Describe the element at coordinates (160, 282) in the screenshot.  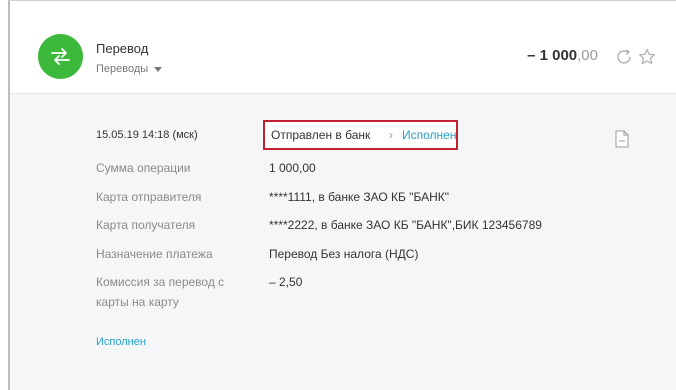
I see `row-label-commission-line1: Комиссия за перевод с` at that location.